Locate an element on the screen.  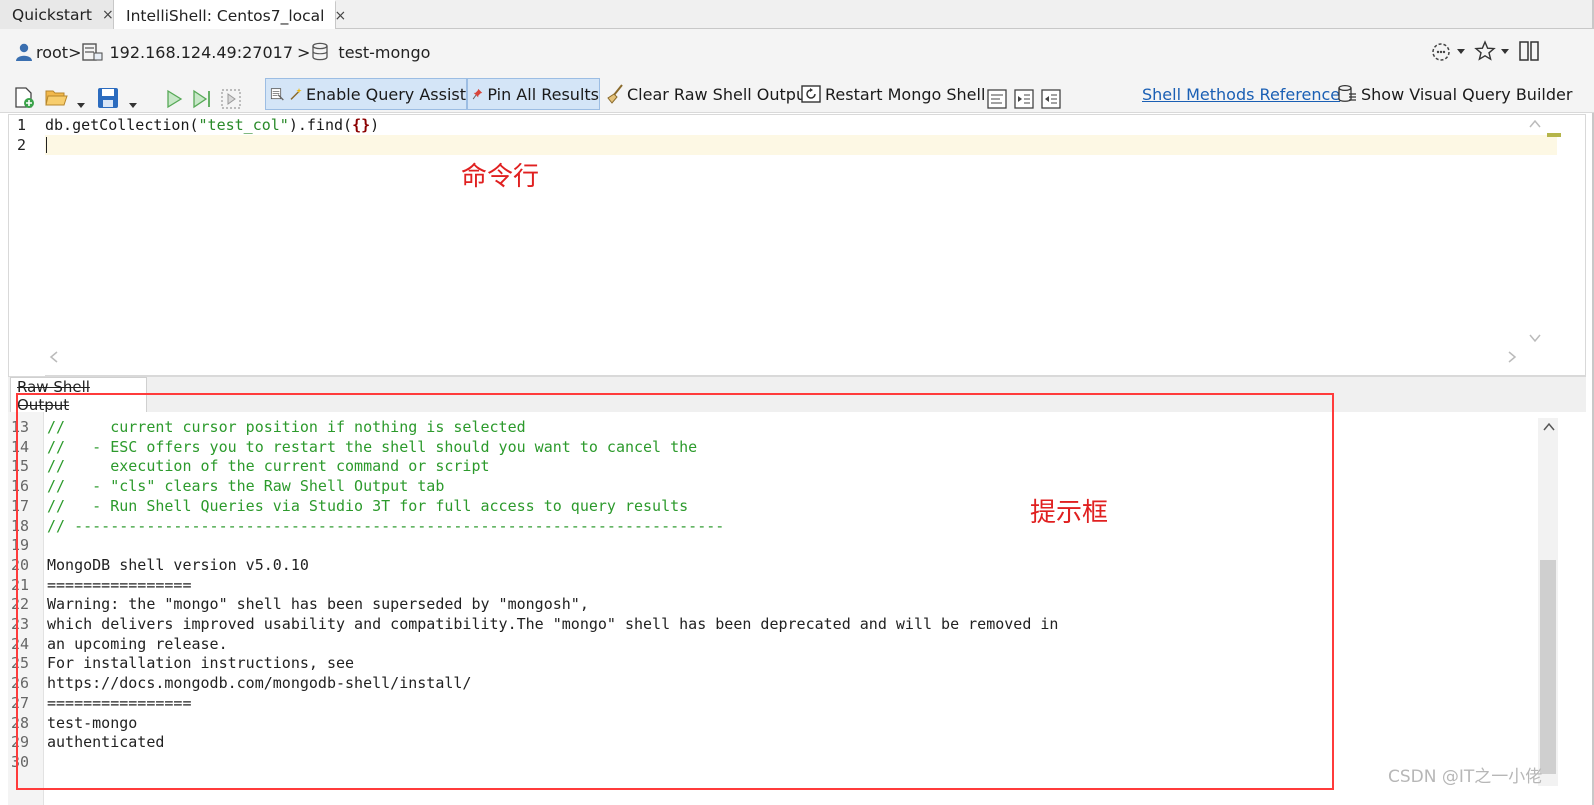
query-builder-icon is located at coordinates (1347, 93).